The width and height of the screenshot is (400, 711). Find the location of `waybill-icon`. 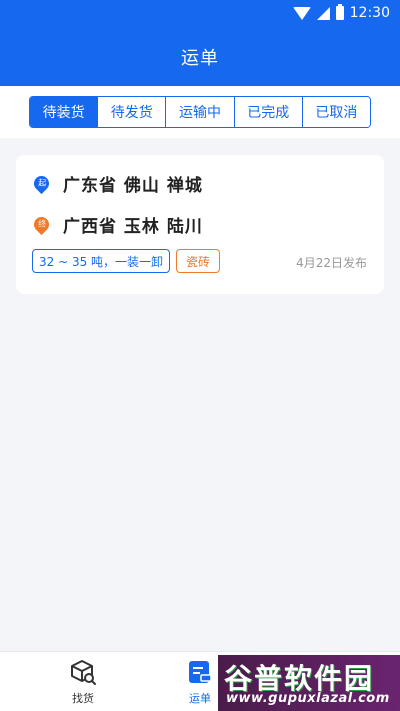

waybill-icon is located at coordinates (200, 672).